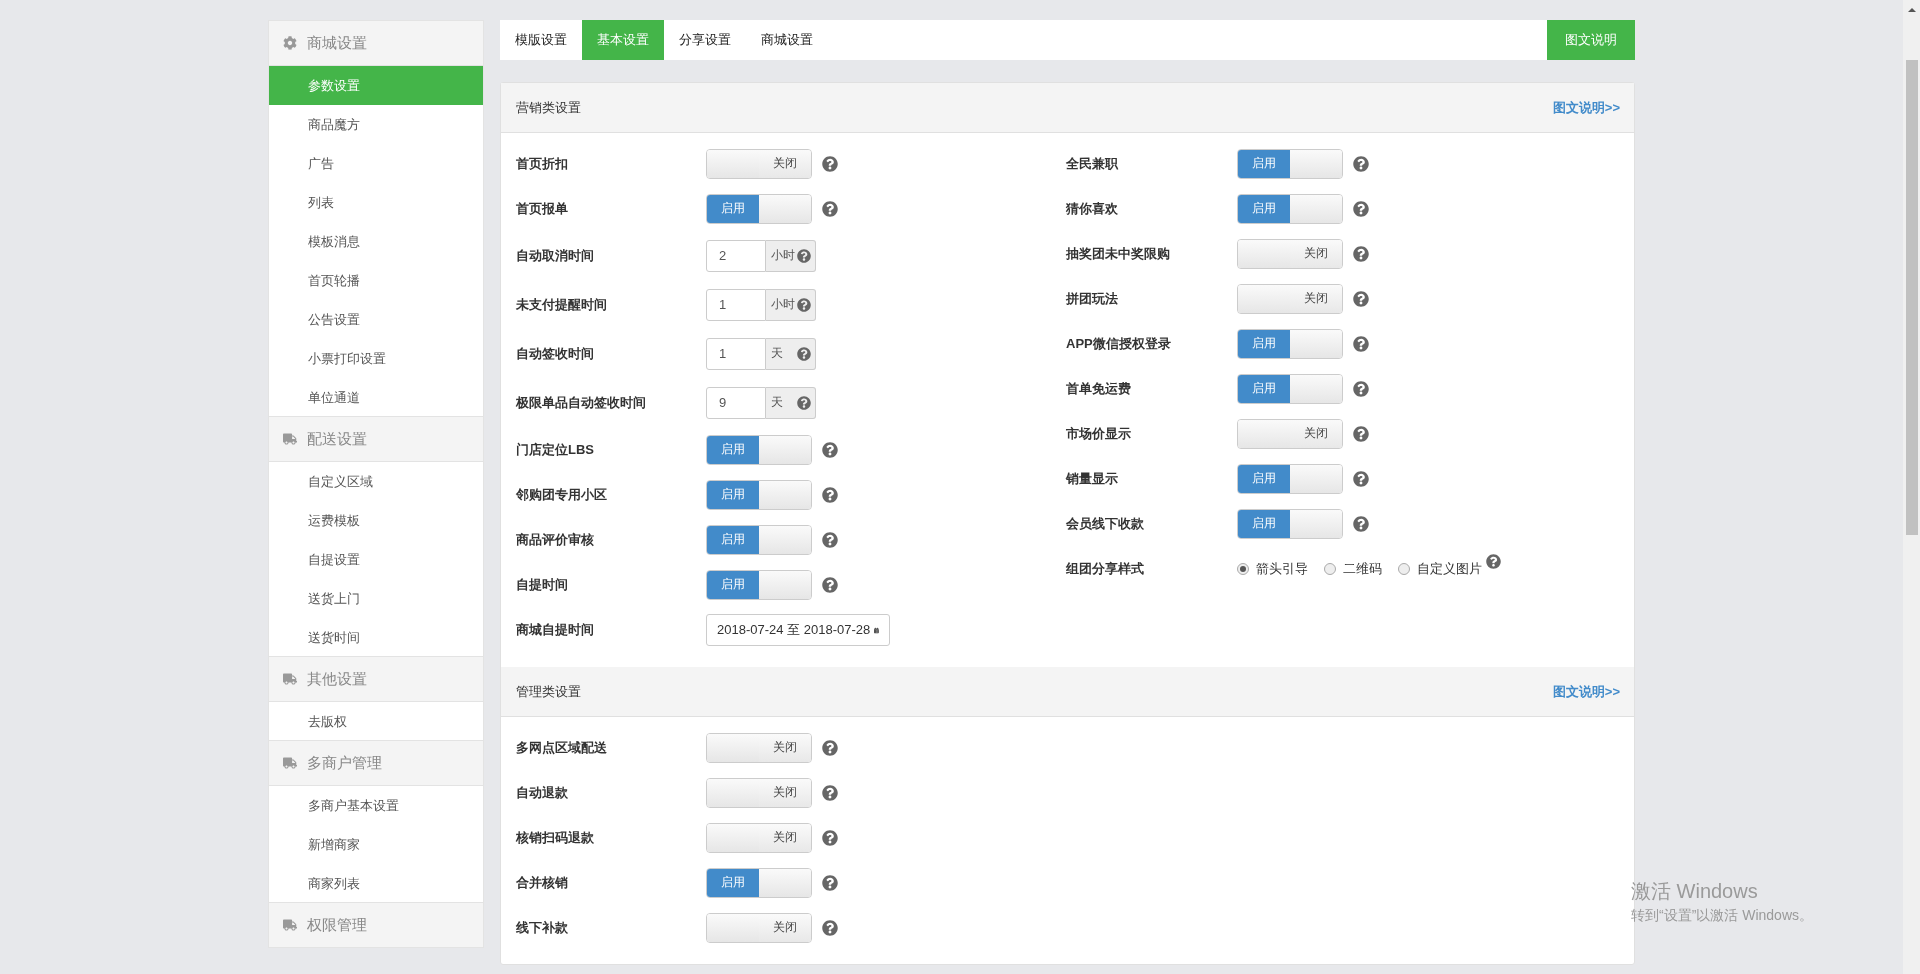  What do you see at coordinates (736, 402) in the screenshot?
I see `number-input: 9` at bounding box center [736, 402].